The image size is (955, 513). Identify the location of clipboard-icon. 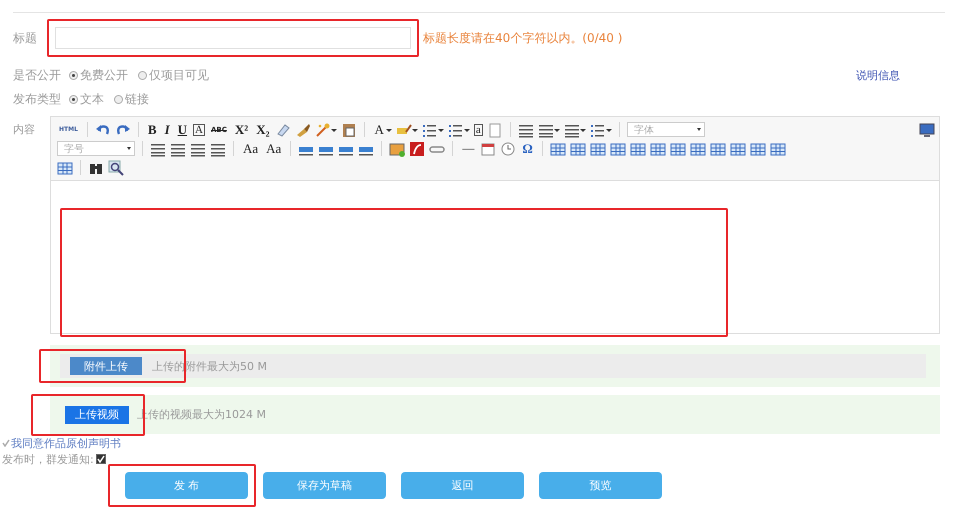
(349, 130).